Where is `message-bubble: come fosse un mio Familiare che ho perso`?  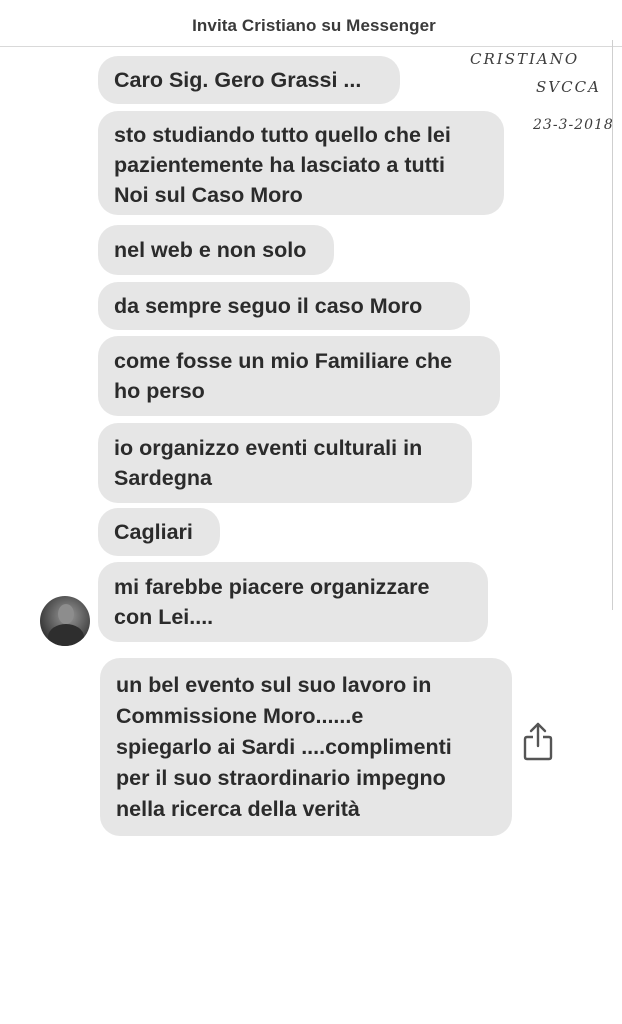
message-bubble: come fosse un mio Familiare che ho perso is located at coordinates (299, 376).